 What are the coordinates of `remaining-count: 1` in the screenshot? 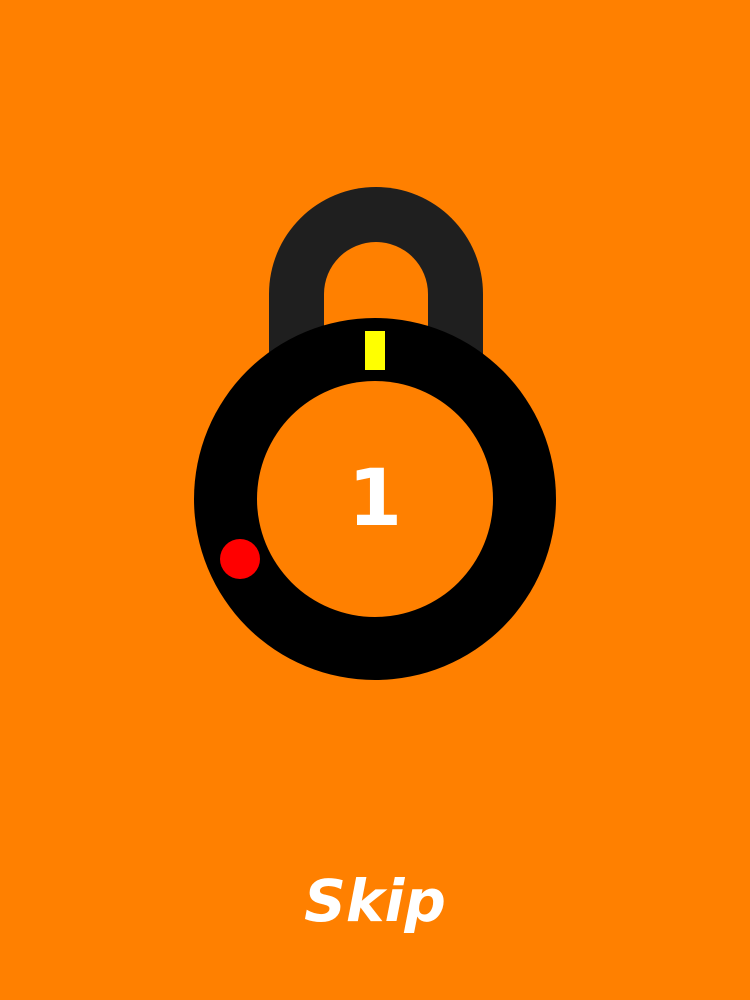 It's located at (375, 499).